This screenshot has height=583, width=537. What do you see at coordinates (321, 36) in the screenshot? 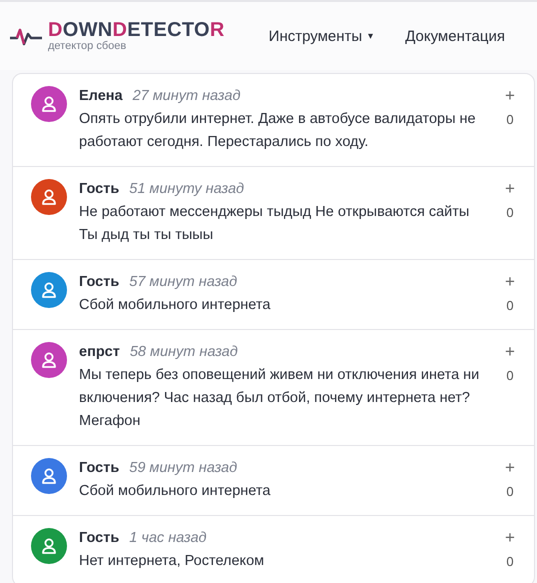
I see `nav-link: Инструменты ▾` at bounding box center [321, 36].